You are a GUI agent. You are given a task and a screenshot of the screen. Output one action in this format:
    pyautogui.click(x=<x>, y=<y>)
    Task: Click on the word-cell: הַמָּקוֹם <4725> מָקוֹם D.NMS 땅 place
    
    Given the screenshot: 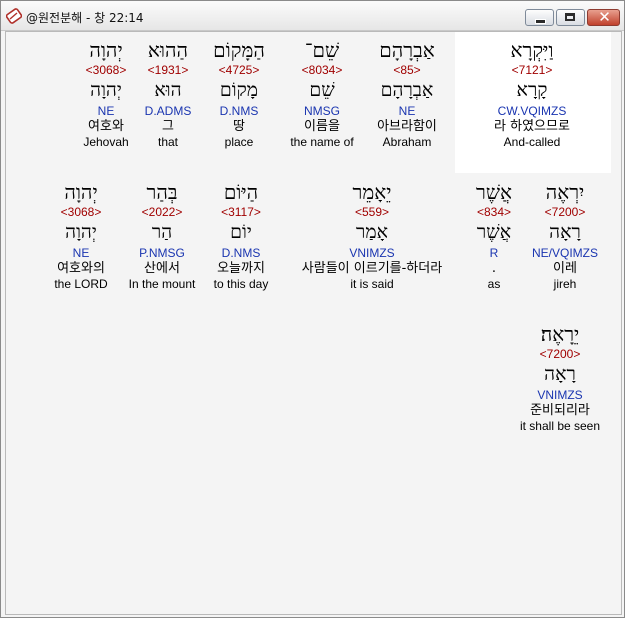 What is the action you would take?
    pyautogui.click(x=239, y=94)
    